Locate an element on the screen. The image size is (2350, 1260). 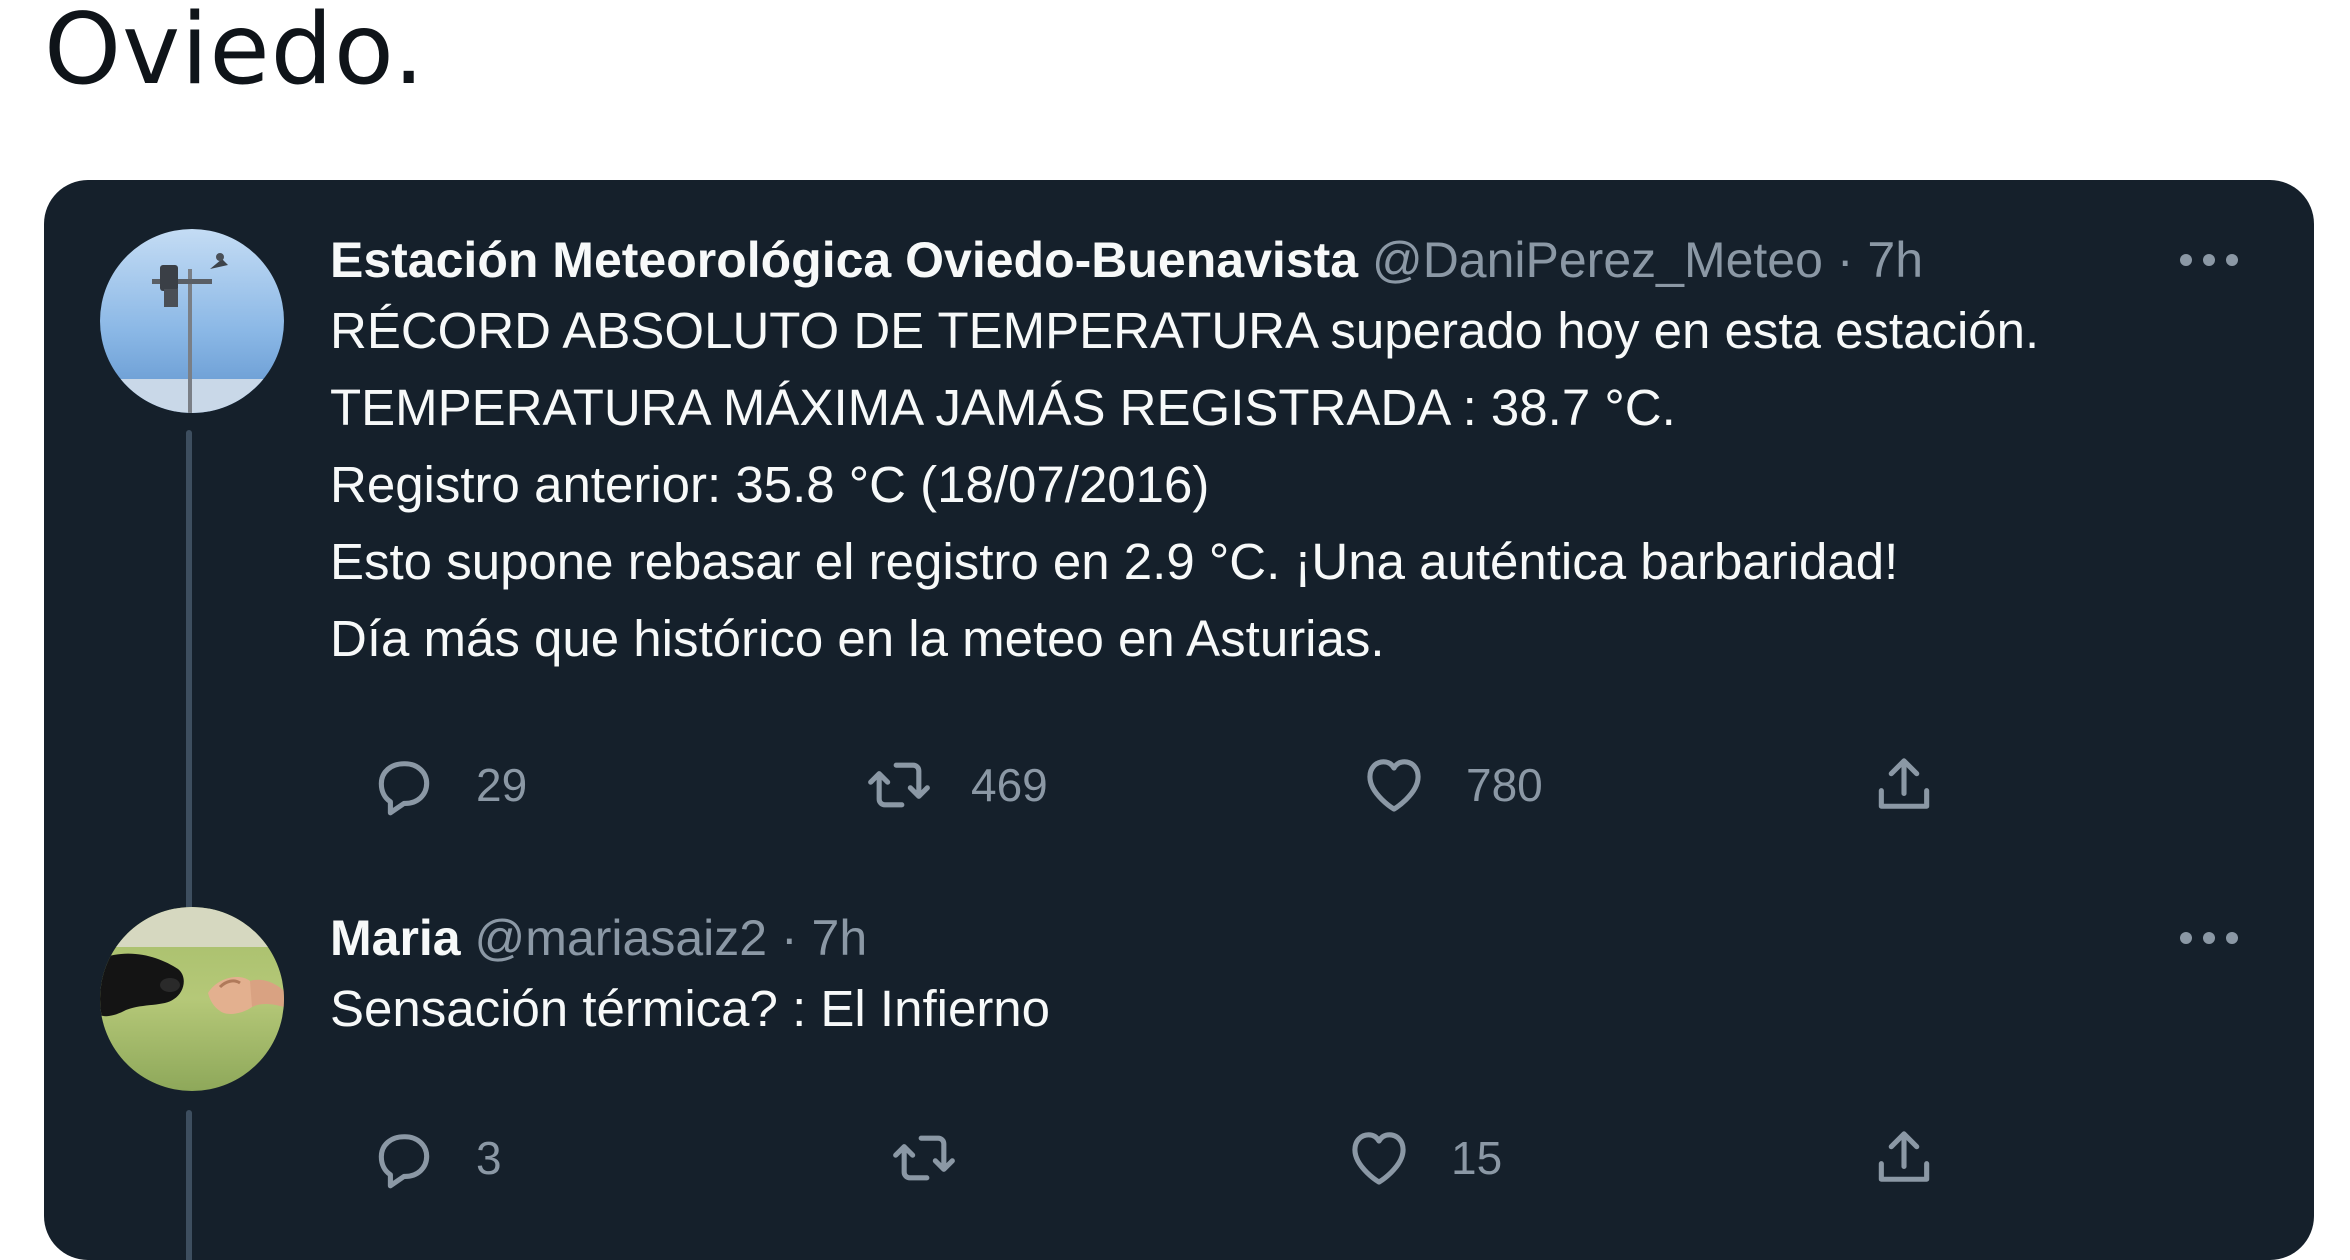
tweet-header: Maria @mariasaiz2 · 7h is located at coordinates (598, 938).